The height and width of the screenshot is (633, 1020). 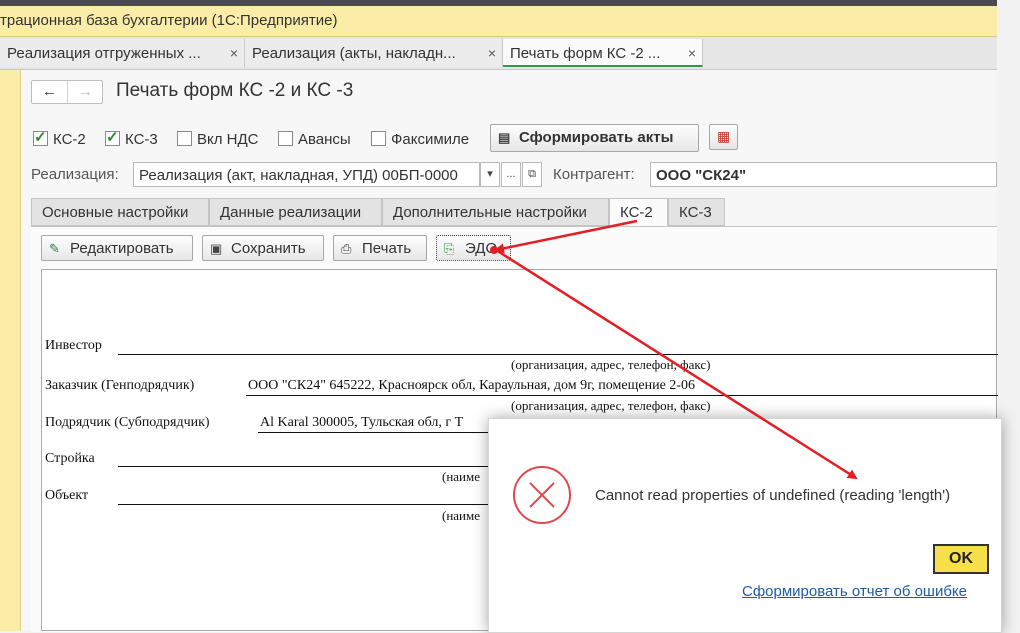 I want to click on arrow-to-error, so click(x=676, y=364).